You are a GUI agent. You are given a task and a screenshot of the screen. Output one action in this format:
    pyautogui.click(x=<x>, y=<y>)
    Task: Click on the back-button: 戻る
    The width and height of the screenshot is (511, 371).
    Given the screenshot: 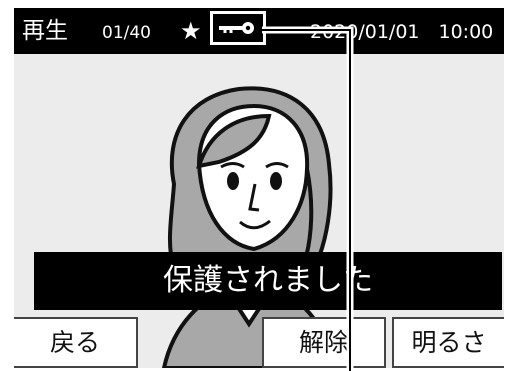 What is the action you would take?
    pyautogui.click(x=76, y=342)
    